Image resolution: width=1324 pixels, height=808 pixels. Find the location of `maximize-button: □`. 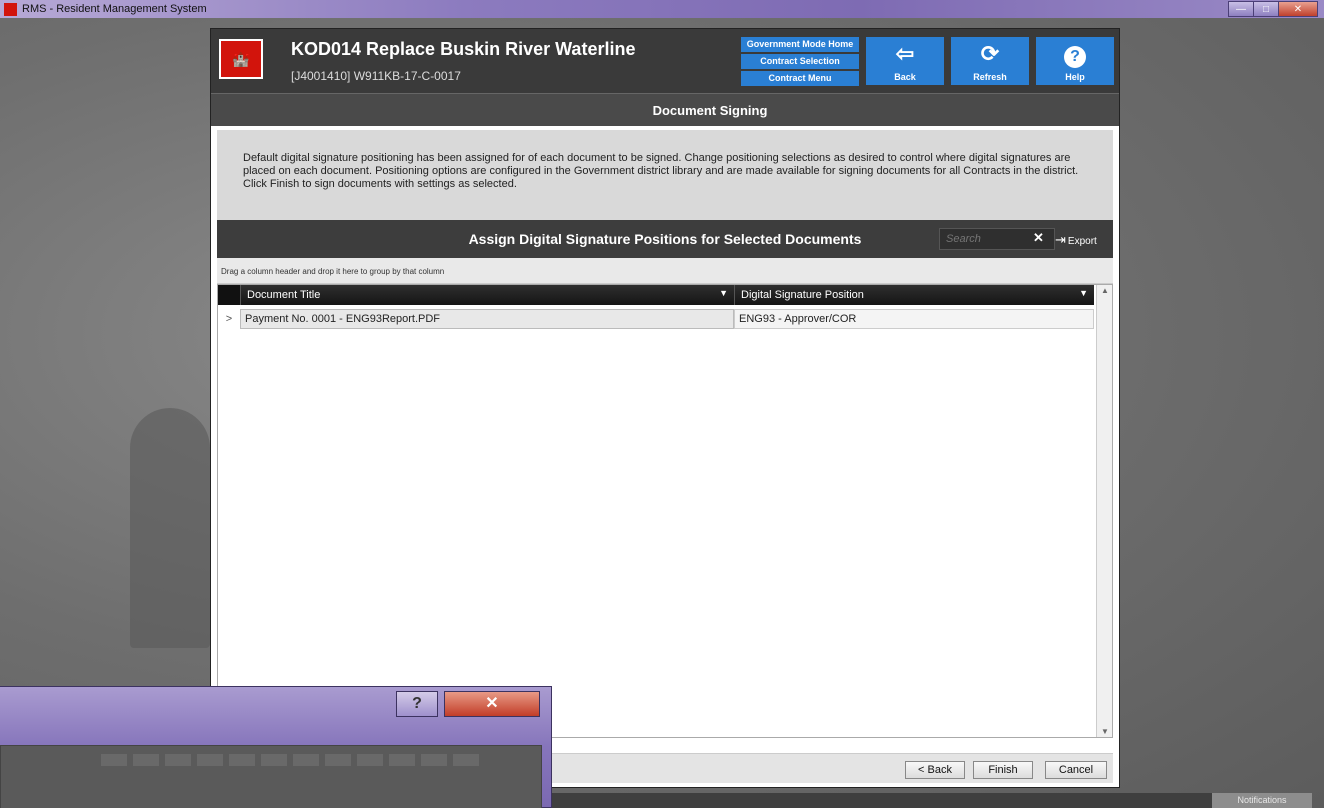

maximize-button: □ is located at coordinates (1266, 9).